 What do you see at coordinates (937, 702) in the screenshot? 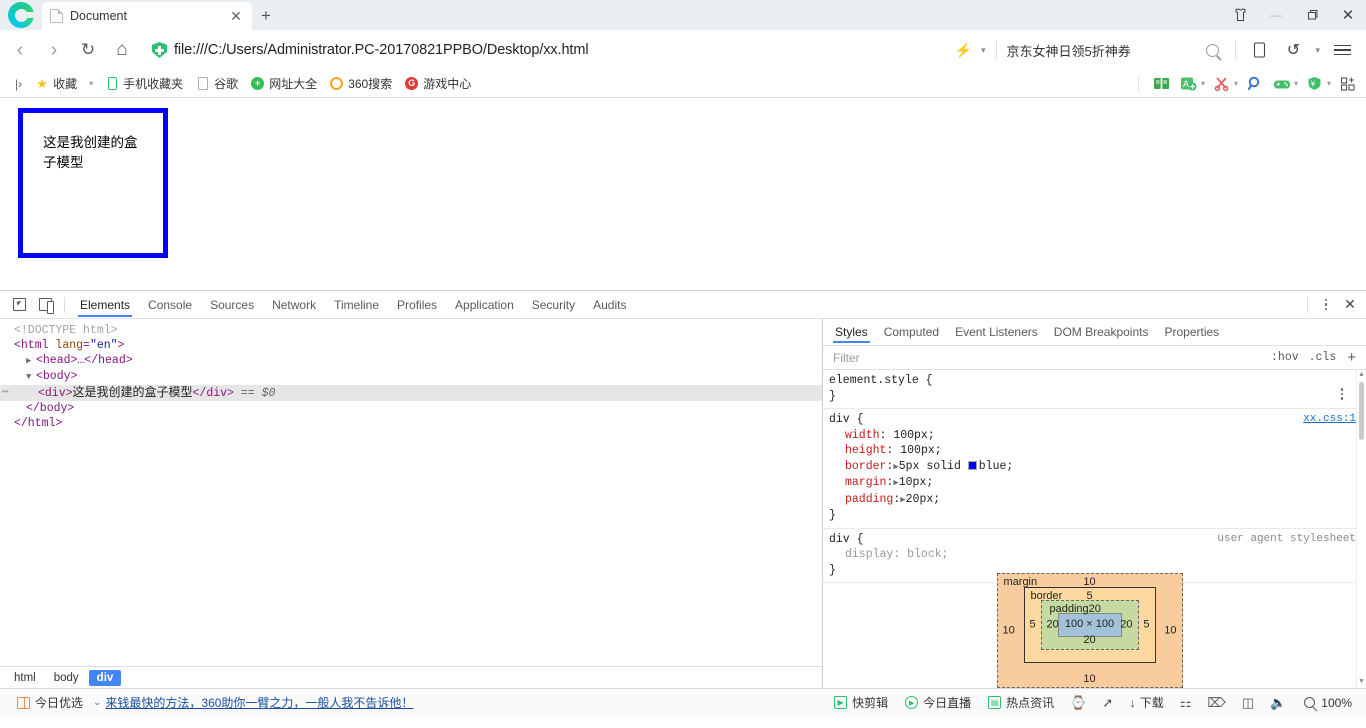
I see `status-live-today: ▶ 今日直播` at bounding box center [937, 702].